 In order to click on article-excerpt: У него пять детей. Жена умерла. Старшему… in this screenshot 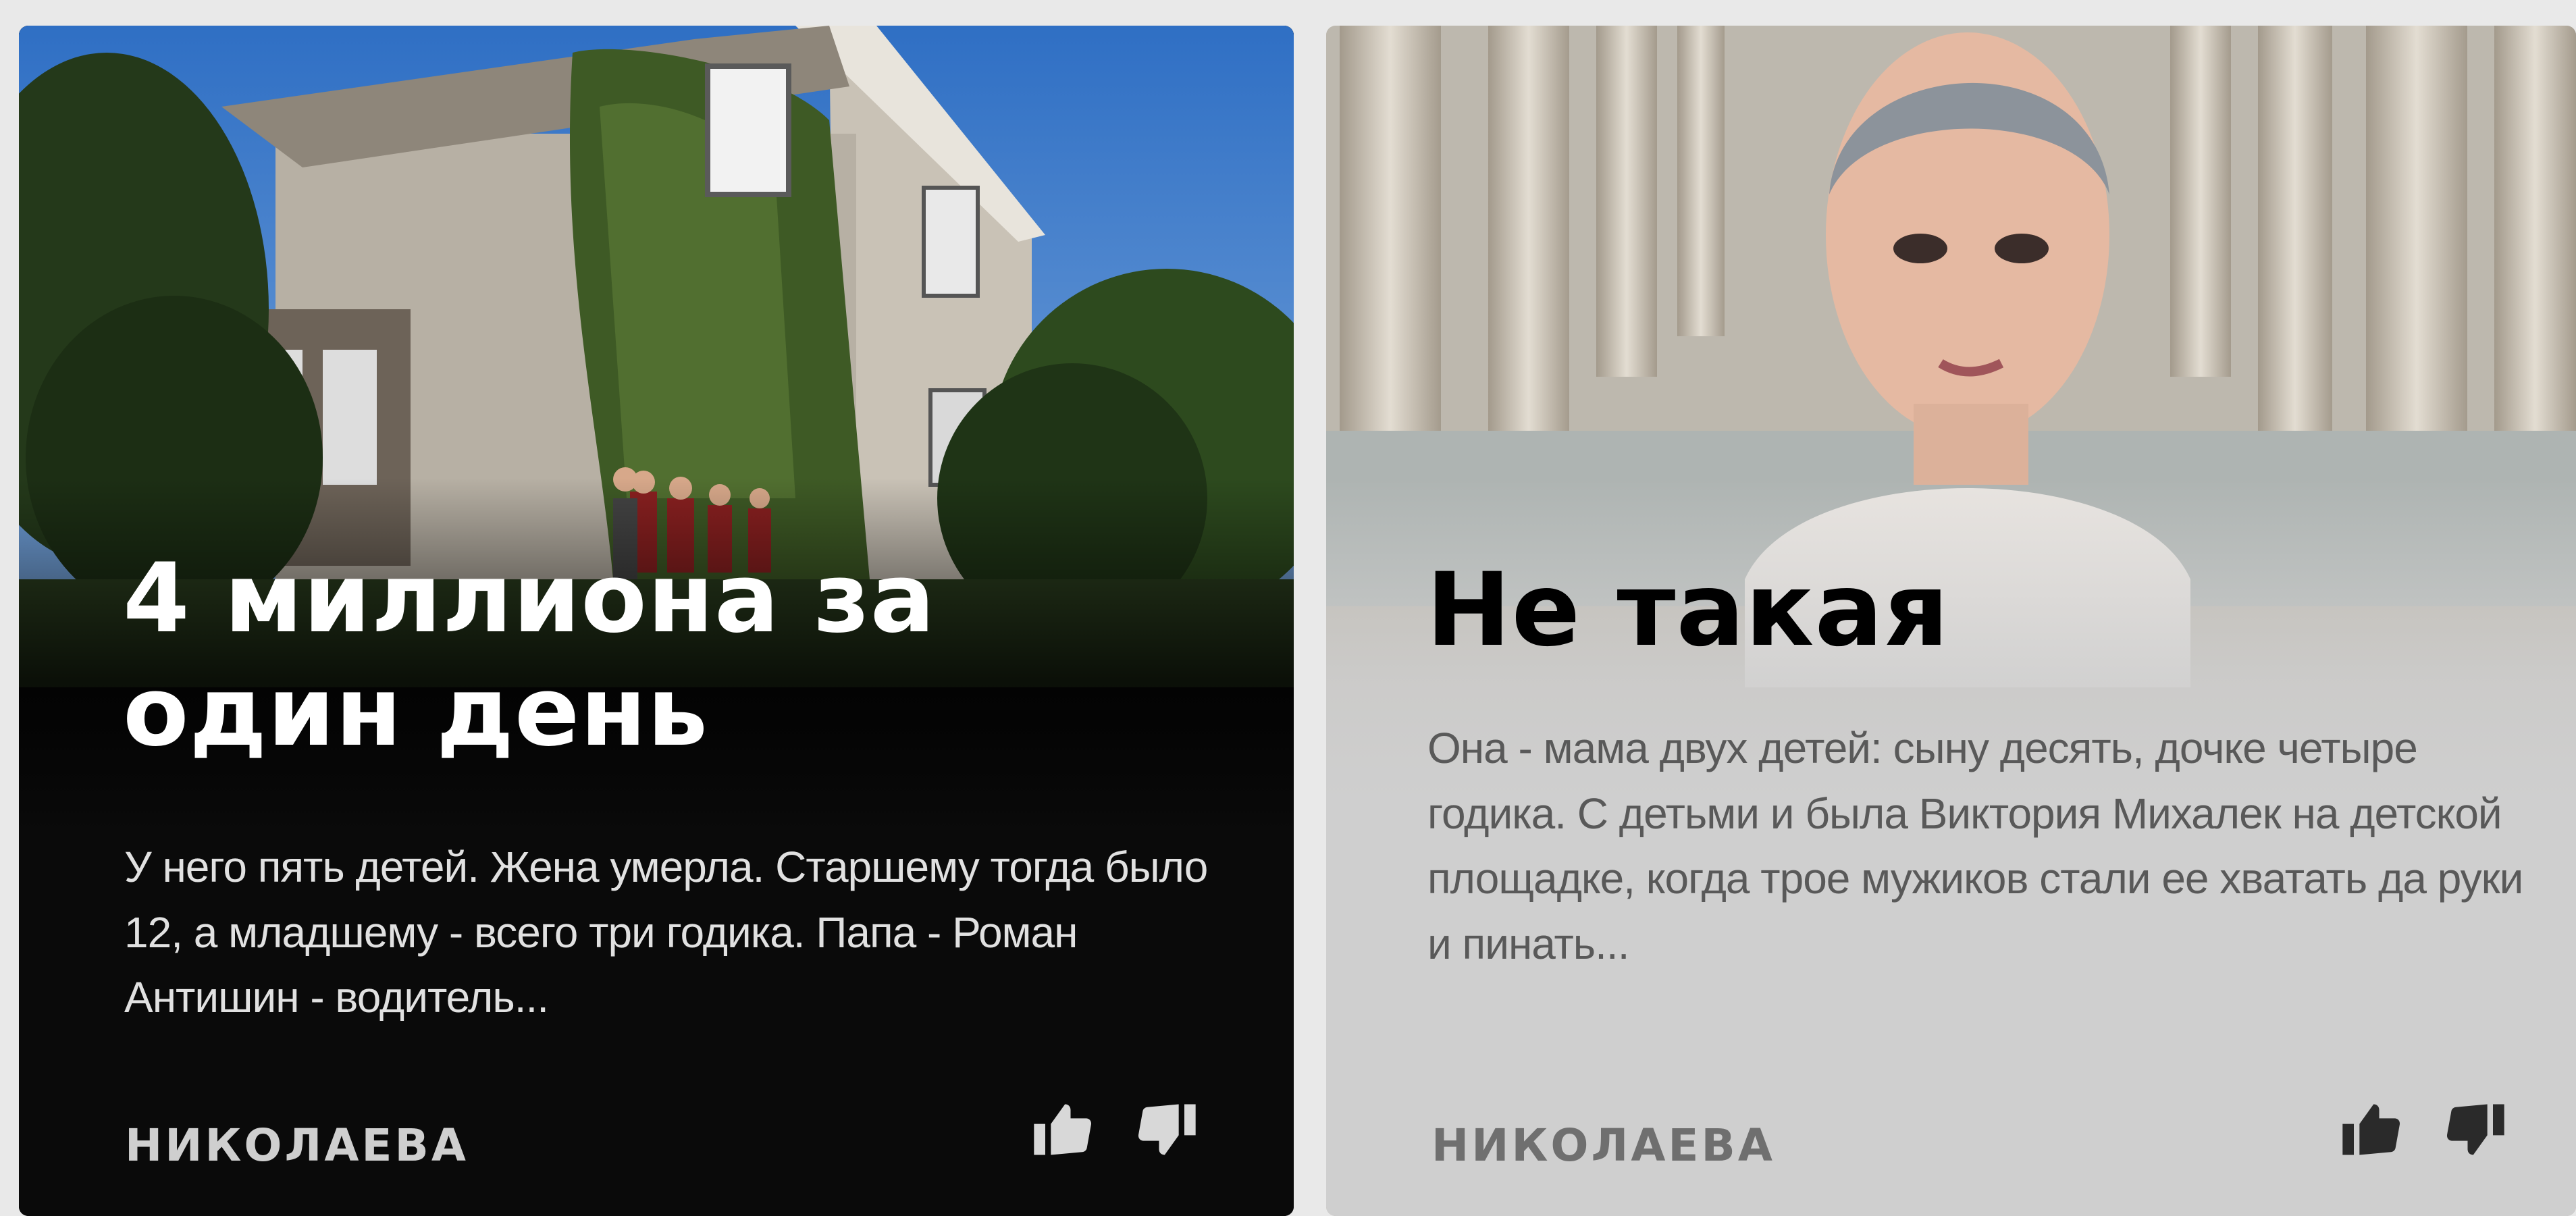, I will do `click(666, 932)`.